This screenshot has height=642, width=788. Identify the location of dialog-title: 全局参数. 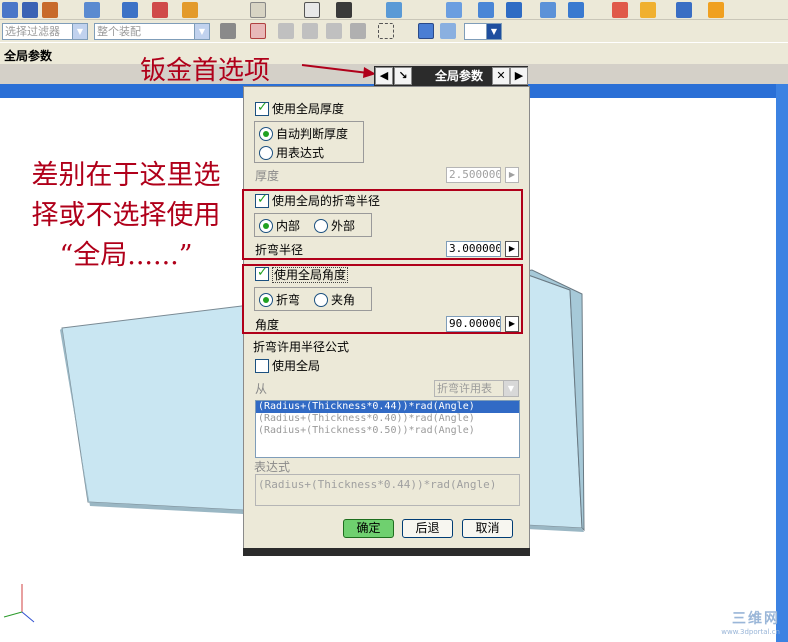
(458, 76).